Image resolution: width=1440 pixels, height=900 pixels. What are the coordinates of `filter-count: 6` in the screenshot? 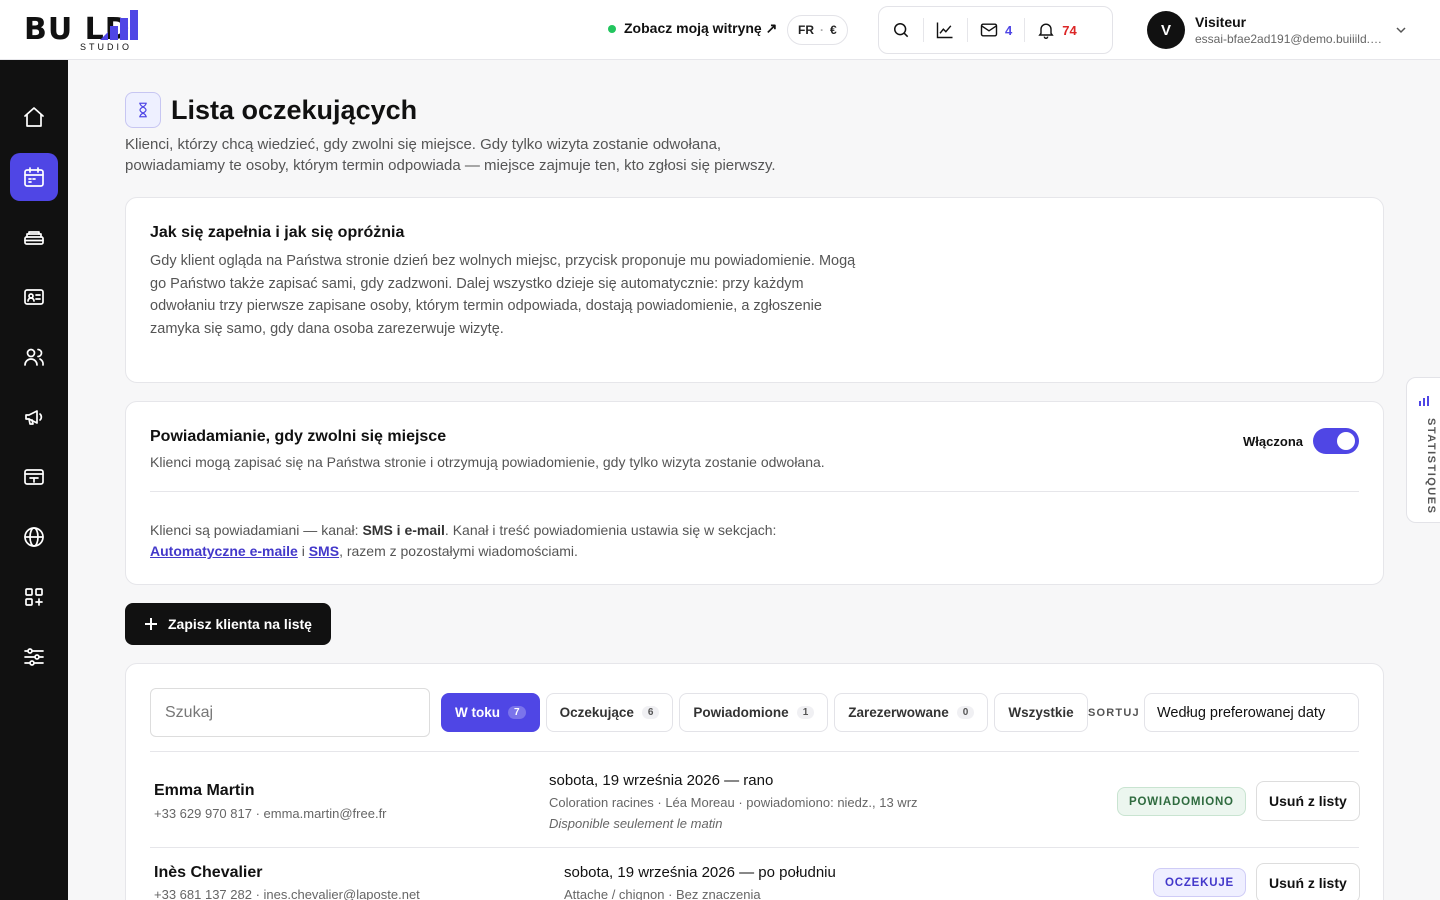 It's located at (650, 712).